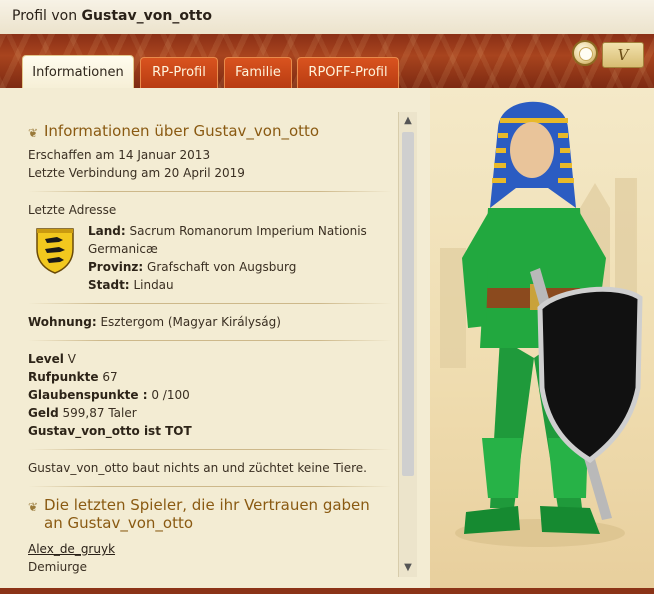 This screenshot has width=654, height=594. What do you see at coordinates (55, 251) in the screenshot?
I see `coat-of-arms-icon` at bounding box center [55, 251].